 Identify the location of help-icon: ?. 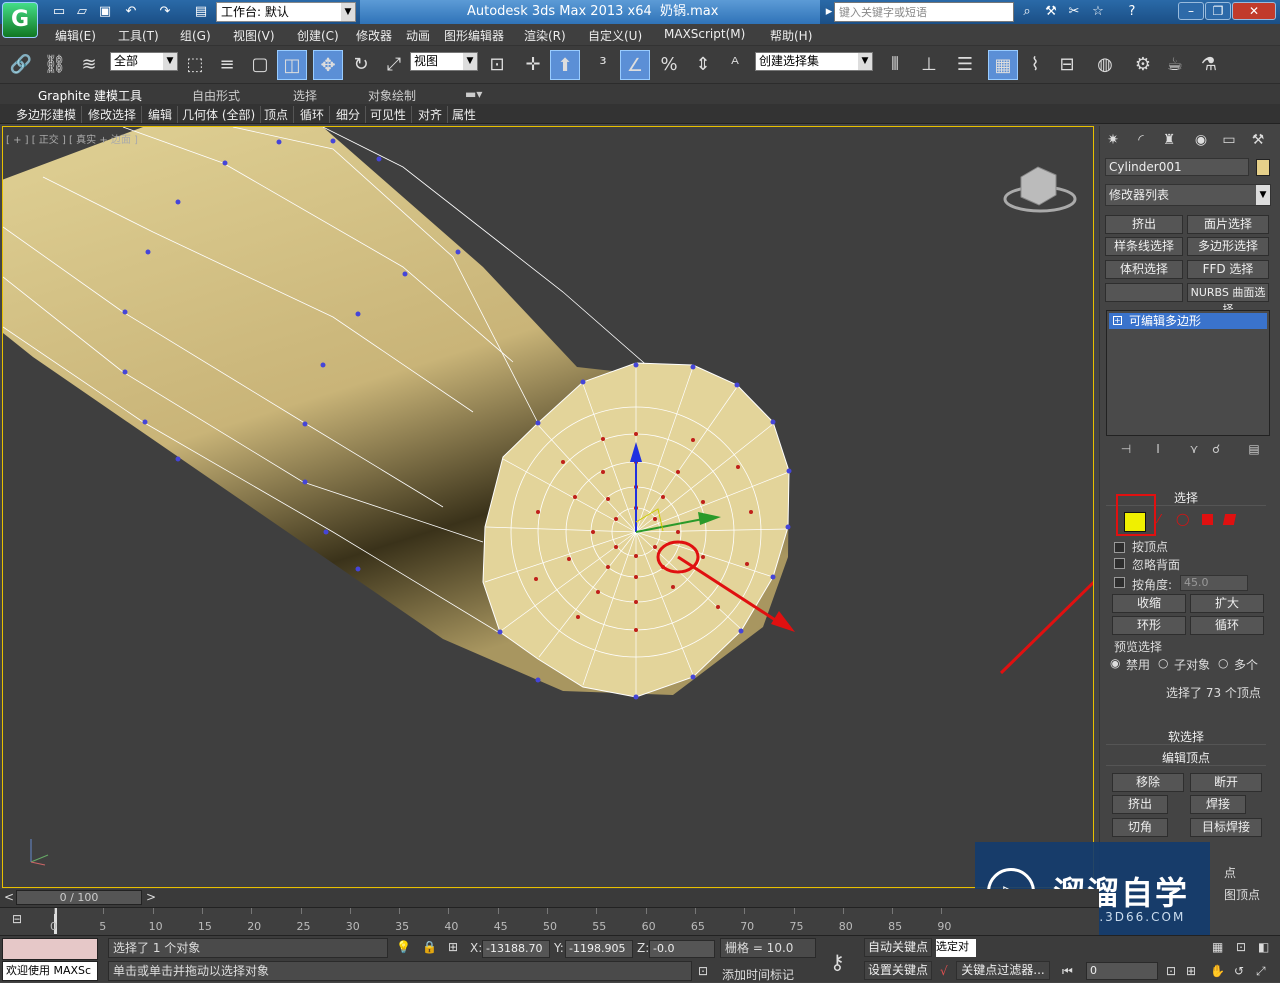
(1132, 12).